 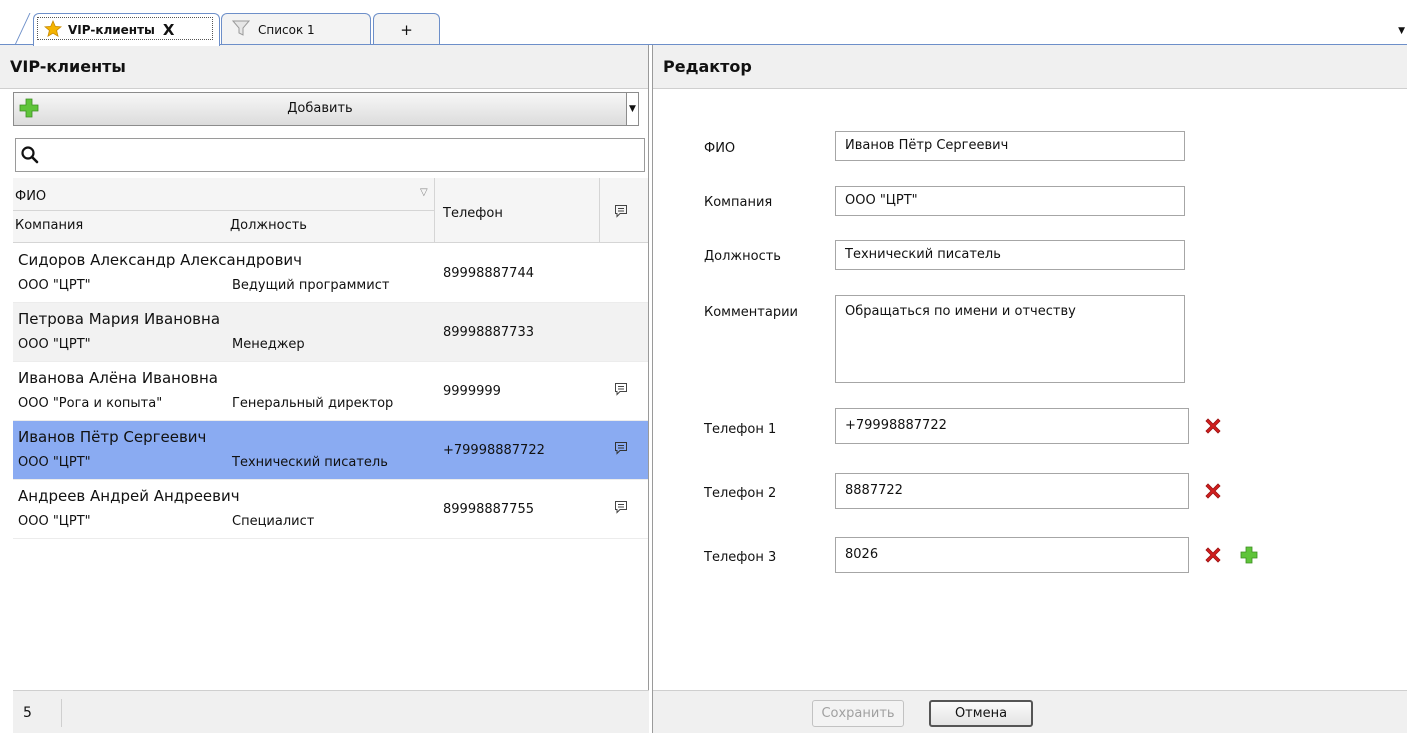 What do you see at coordinates (313, 403) in the screenshot?
I see `client-position: Генеральный директор` at bounding box center [313, 403].